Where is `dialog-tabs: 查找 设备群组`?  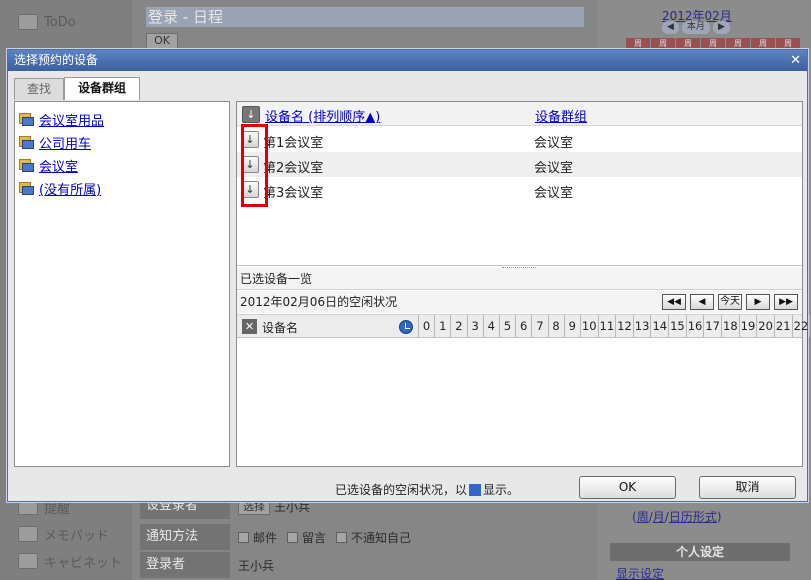 dialog-tabs: 查找 设备群组 is located at coordinates (77, 88).